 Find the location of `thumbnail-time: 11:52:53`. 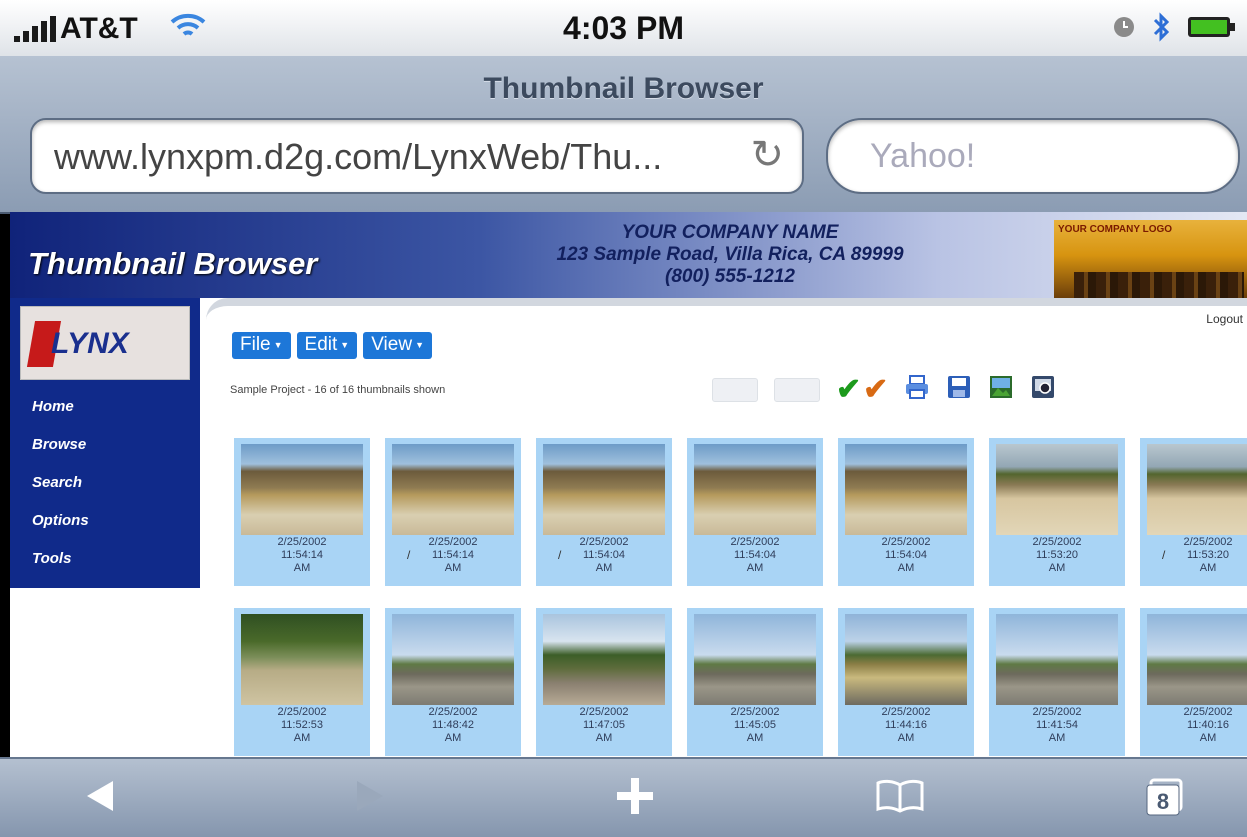

thumbnail-time: 11:52:53 is located at coordinates (301, 725).